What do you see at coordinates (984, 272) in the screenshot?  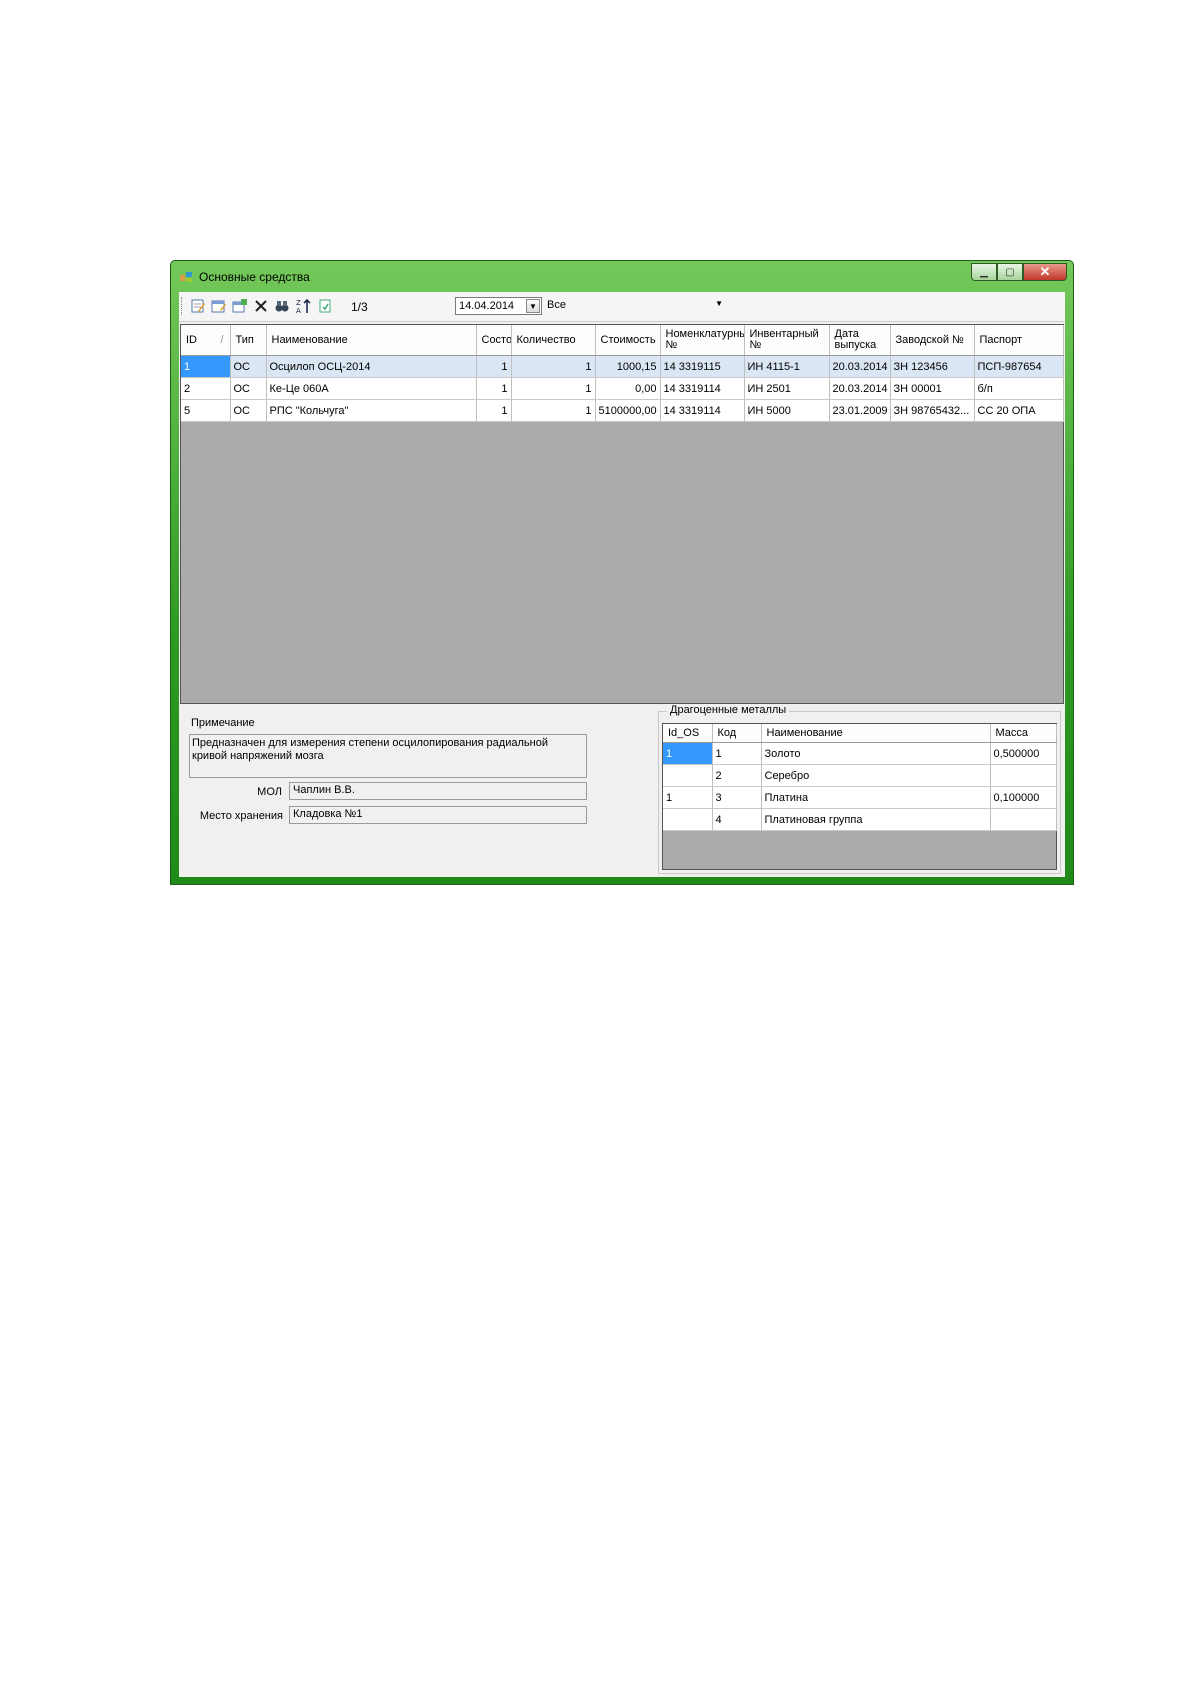 I see `minimize-button: ▁` at bounding box center [984, 272].